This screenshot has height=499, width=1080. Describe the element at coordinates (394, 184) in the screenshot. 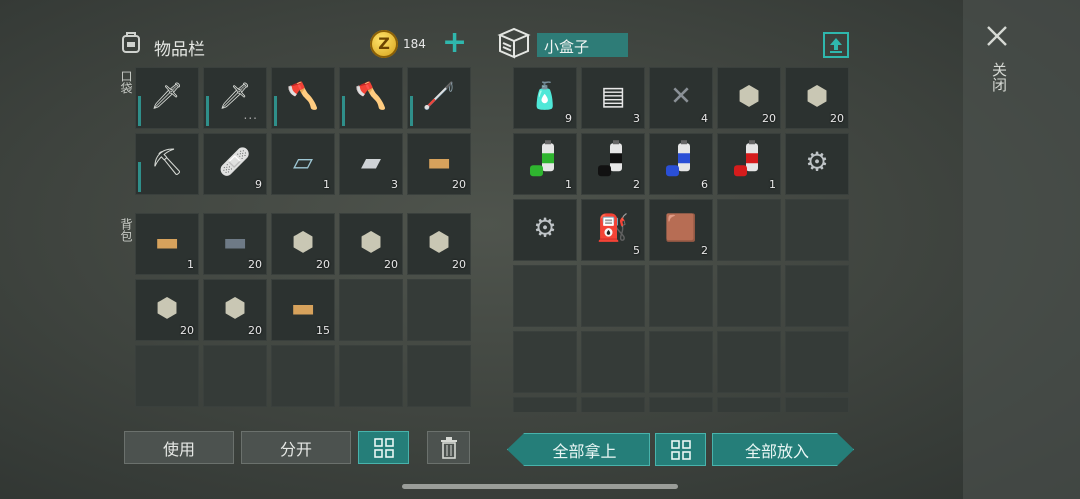

I see `item-count: 3` at that location.